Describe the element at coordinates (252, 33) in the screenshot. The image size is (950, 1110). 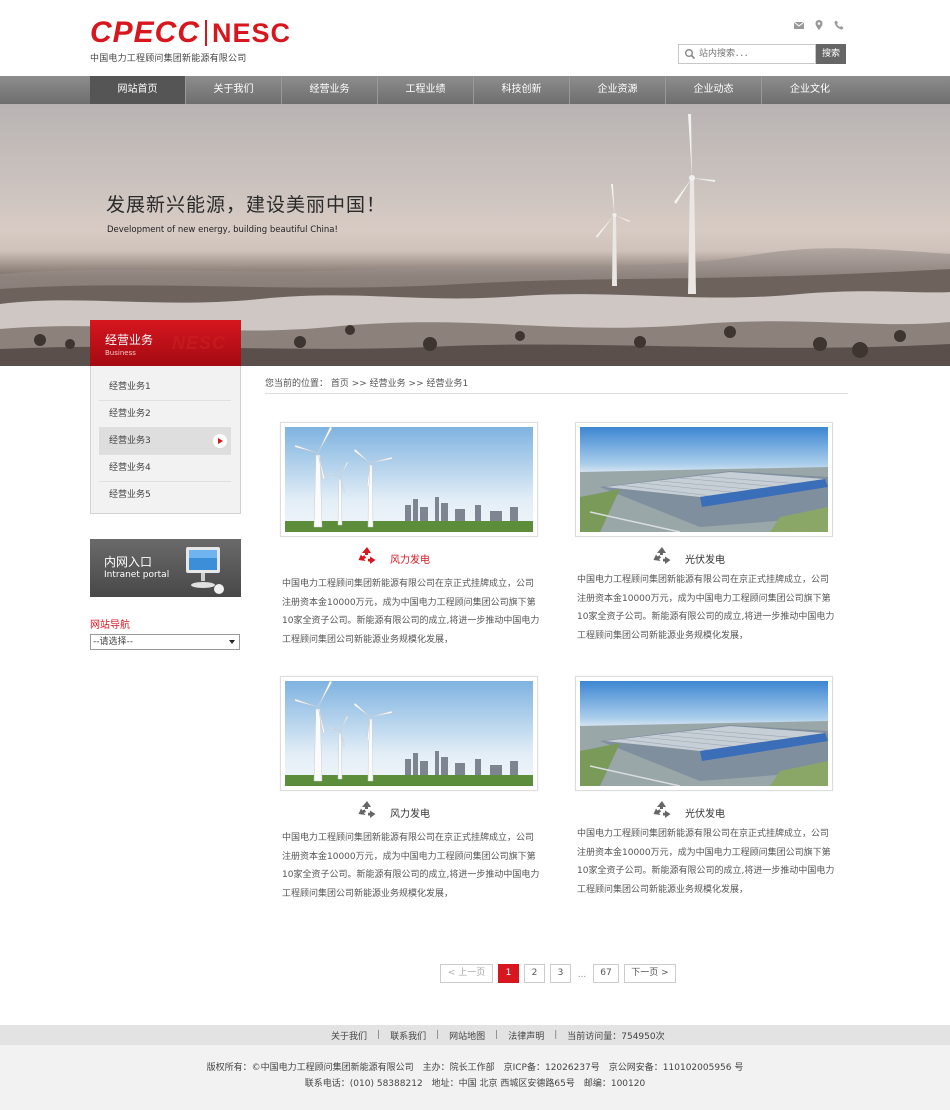
I see `logo-nesc: NESC` at that location.